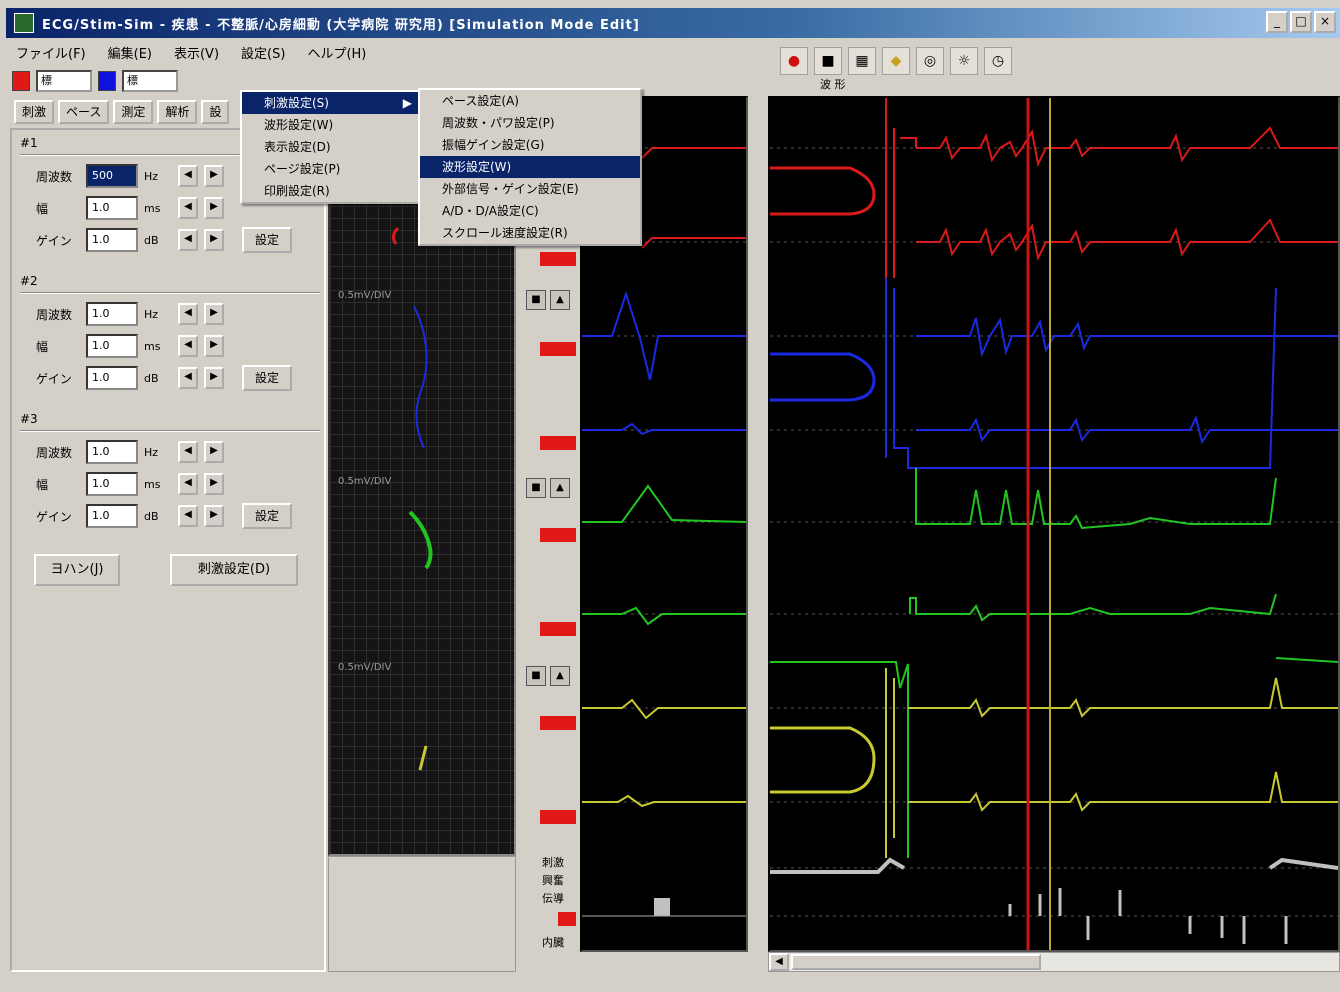 The width and height of the screenshot is (1340, 992). What do you see at coordinates (1277, 22) in the screenshot?
I see `minimize-button: _` at bounding box center [1277, 22].